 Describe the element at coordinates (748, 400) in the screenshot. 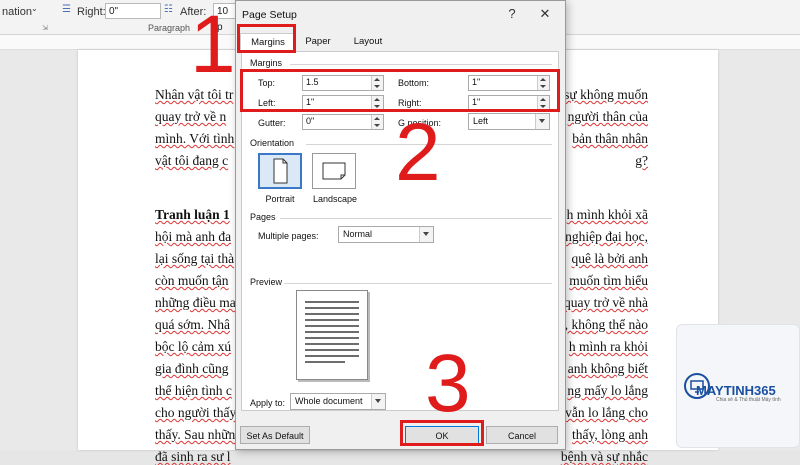

I see `watermark-tagline: Chia sẻ & Thủ thuật Máy tính` at that location.